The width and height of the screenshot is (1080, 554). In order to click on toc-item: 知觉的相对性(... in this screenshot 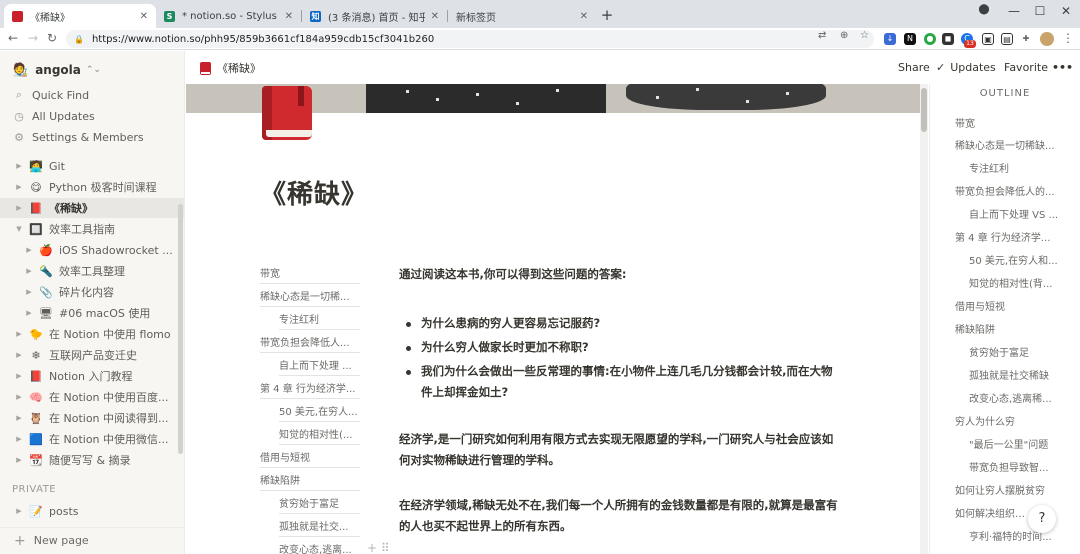, I will do `click(319, 436)`.